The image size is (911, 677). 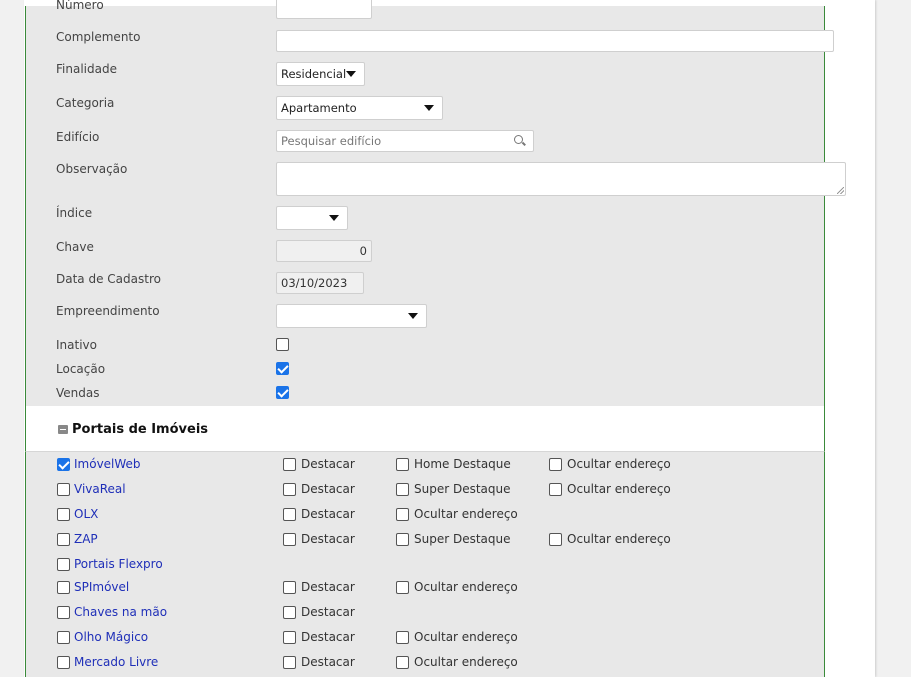 I want to click on portal-link: Portais Flexpro, so click(x=118, y=564).